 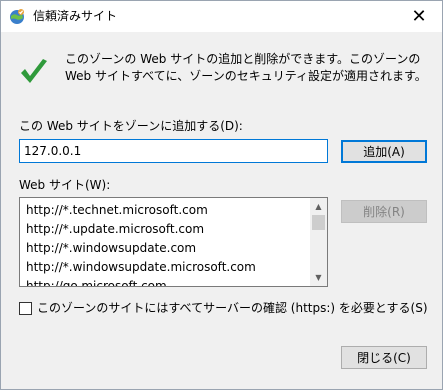 I want to click on window-title: 信頼済みサイト, so click(x=75, y=16).